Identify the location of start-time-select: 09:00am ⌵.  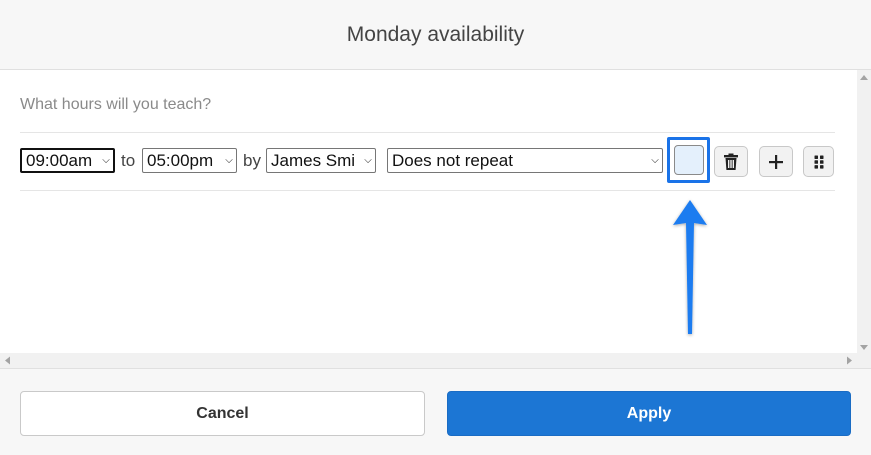
(67, 160).